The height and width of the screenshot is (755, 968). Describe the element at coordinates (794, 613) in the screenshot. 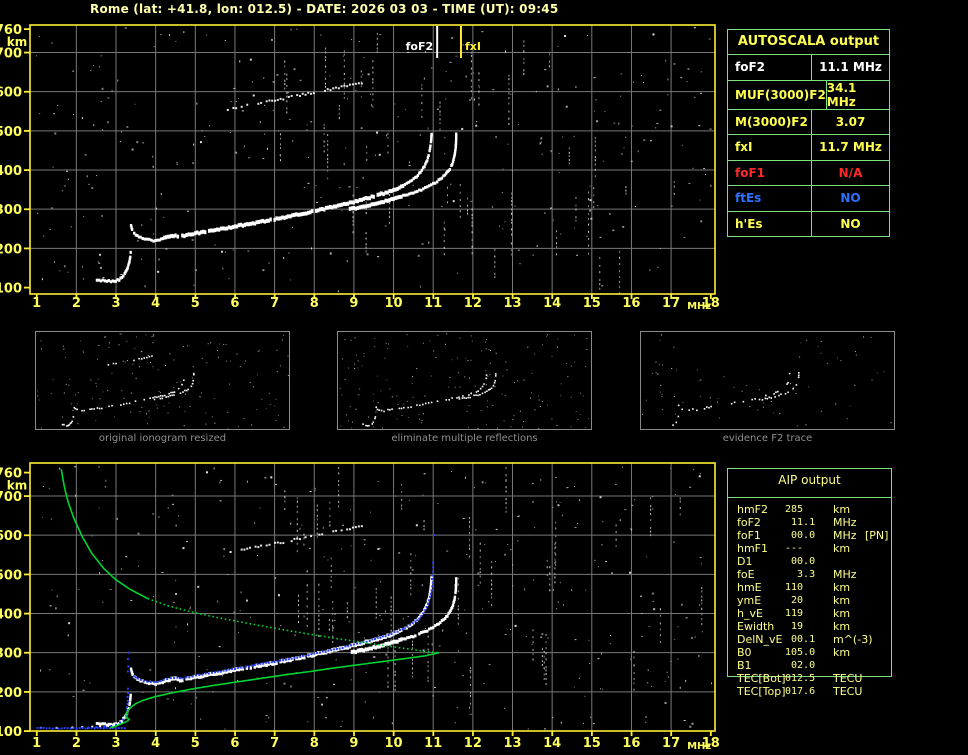

I see `aip-row-value: 119` at that location.